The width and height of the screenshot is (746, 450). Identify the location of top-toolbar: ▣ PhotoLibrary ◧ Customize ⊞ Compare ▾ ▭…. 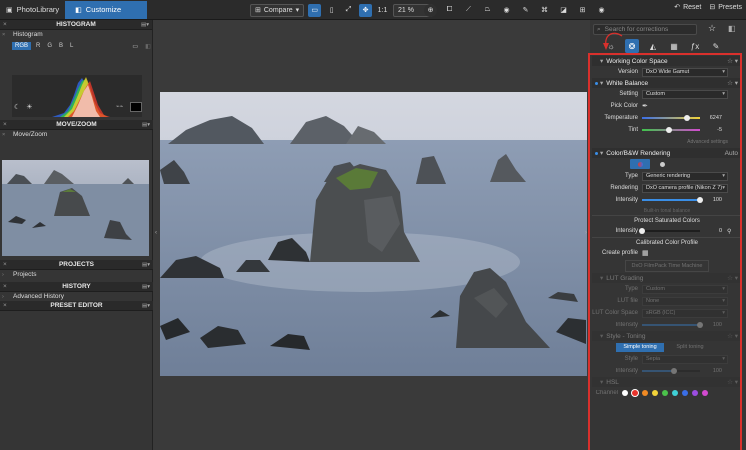
(373, 10).